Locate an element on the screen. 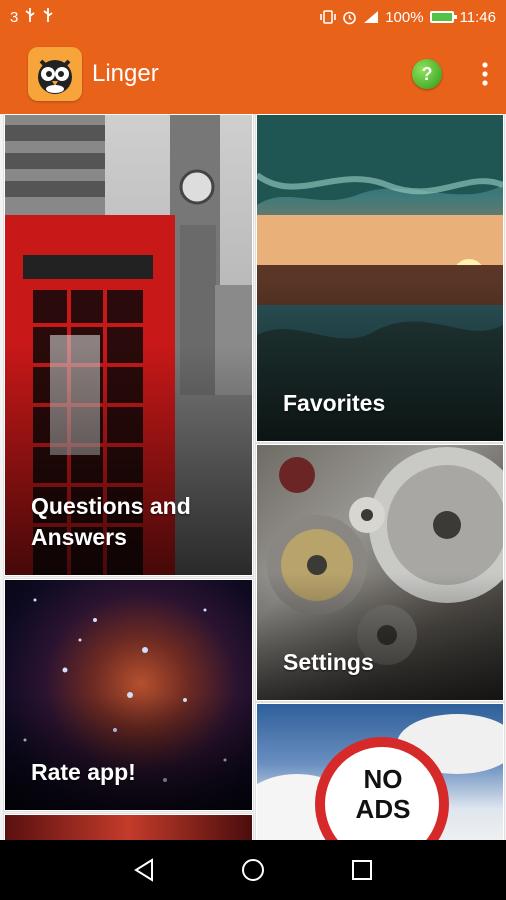 The height and width of the screenshot is (900, 506). status-right: 100% 11:46 is located at coordinates (408, 17).